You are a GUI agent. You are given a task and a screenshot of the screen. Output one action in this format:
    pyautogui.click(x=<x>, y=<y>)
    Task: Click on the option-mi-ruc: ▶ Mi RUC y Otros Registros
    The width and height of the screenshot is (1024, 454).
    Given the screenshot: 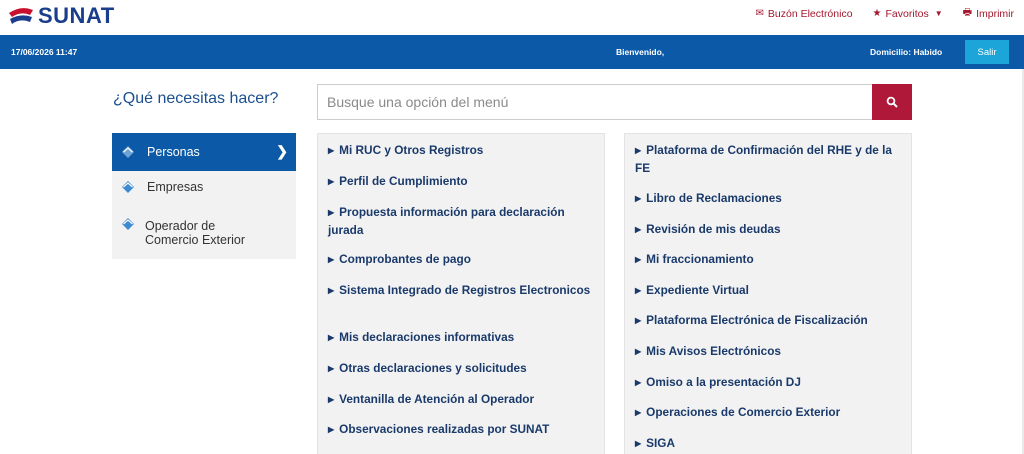 What is the action you would take?
    pyautogui.click(x=463, y=151)
    